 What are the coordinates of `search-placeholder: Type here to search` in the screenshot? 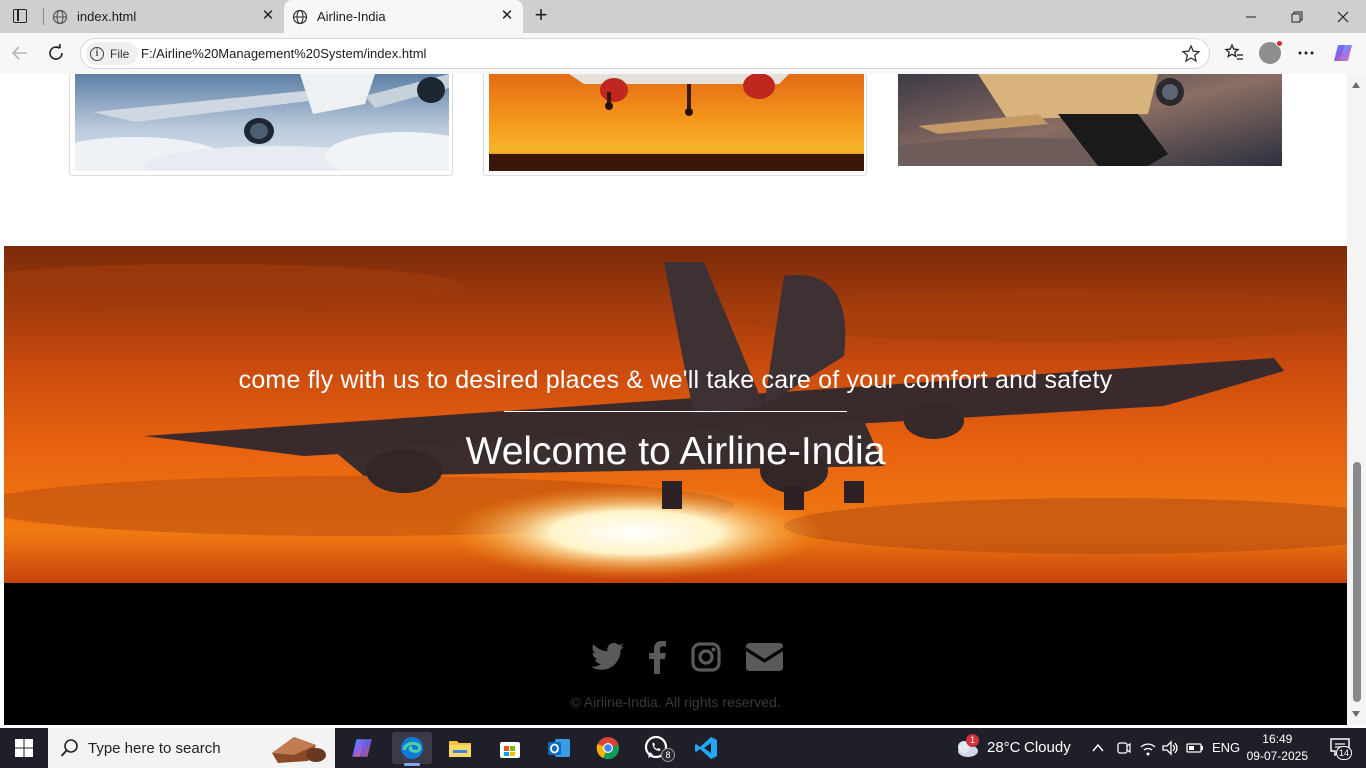 It's located at (154, 748).